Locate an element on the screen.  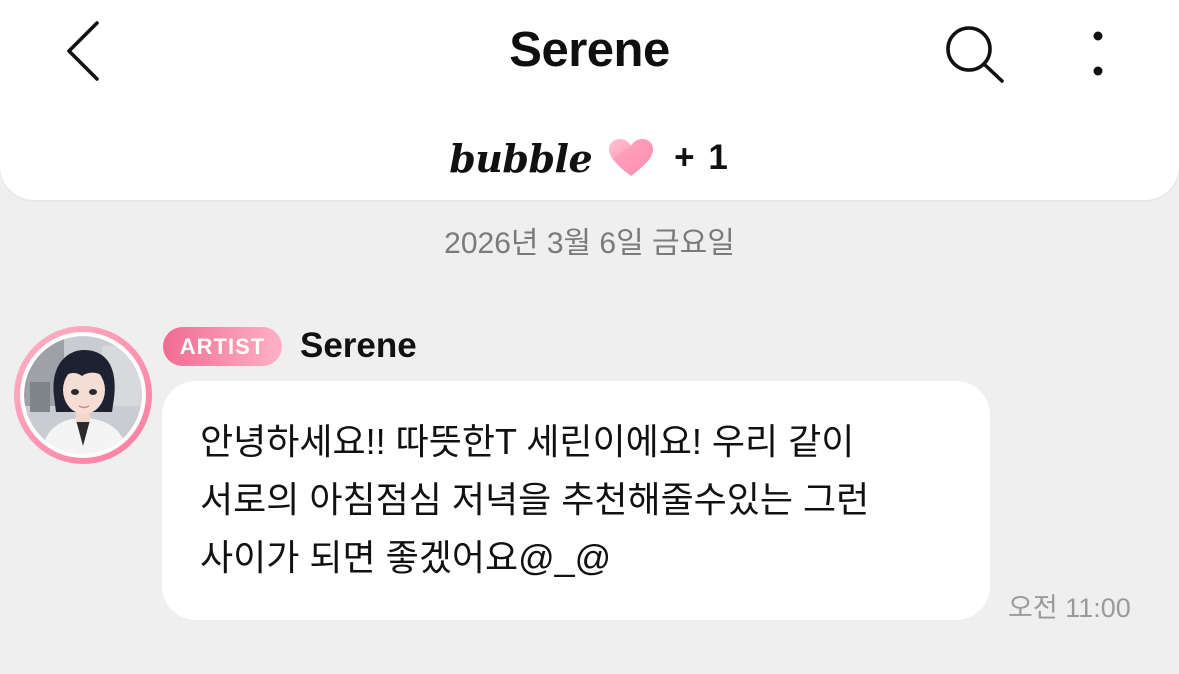
sender-name: Serene is located at coordinates (358, 346).